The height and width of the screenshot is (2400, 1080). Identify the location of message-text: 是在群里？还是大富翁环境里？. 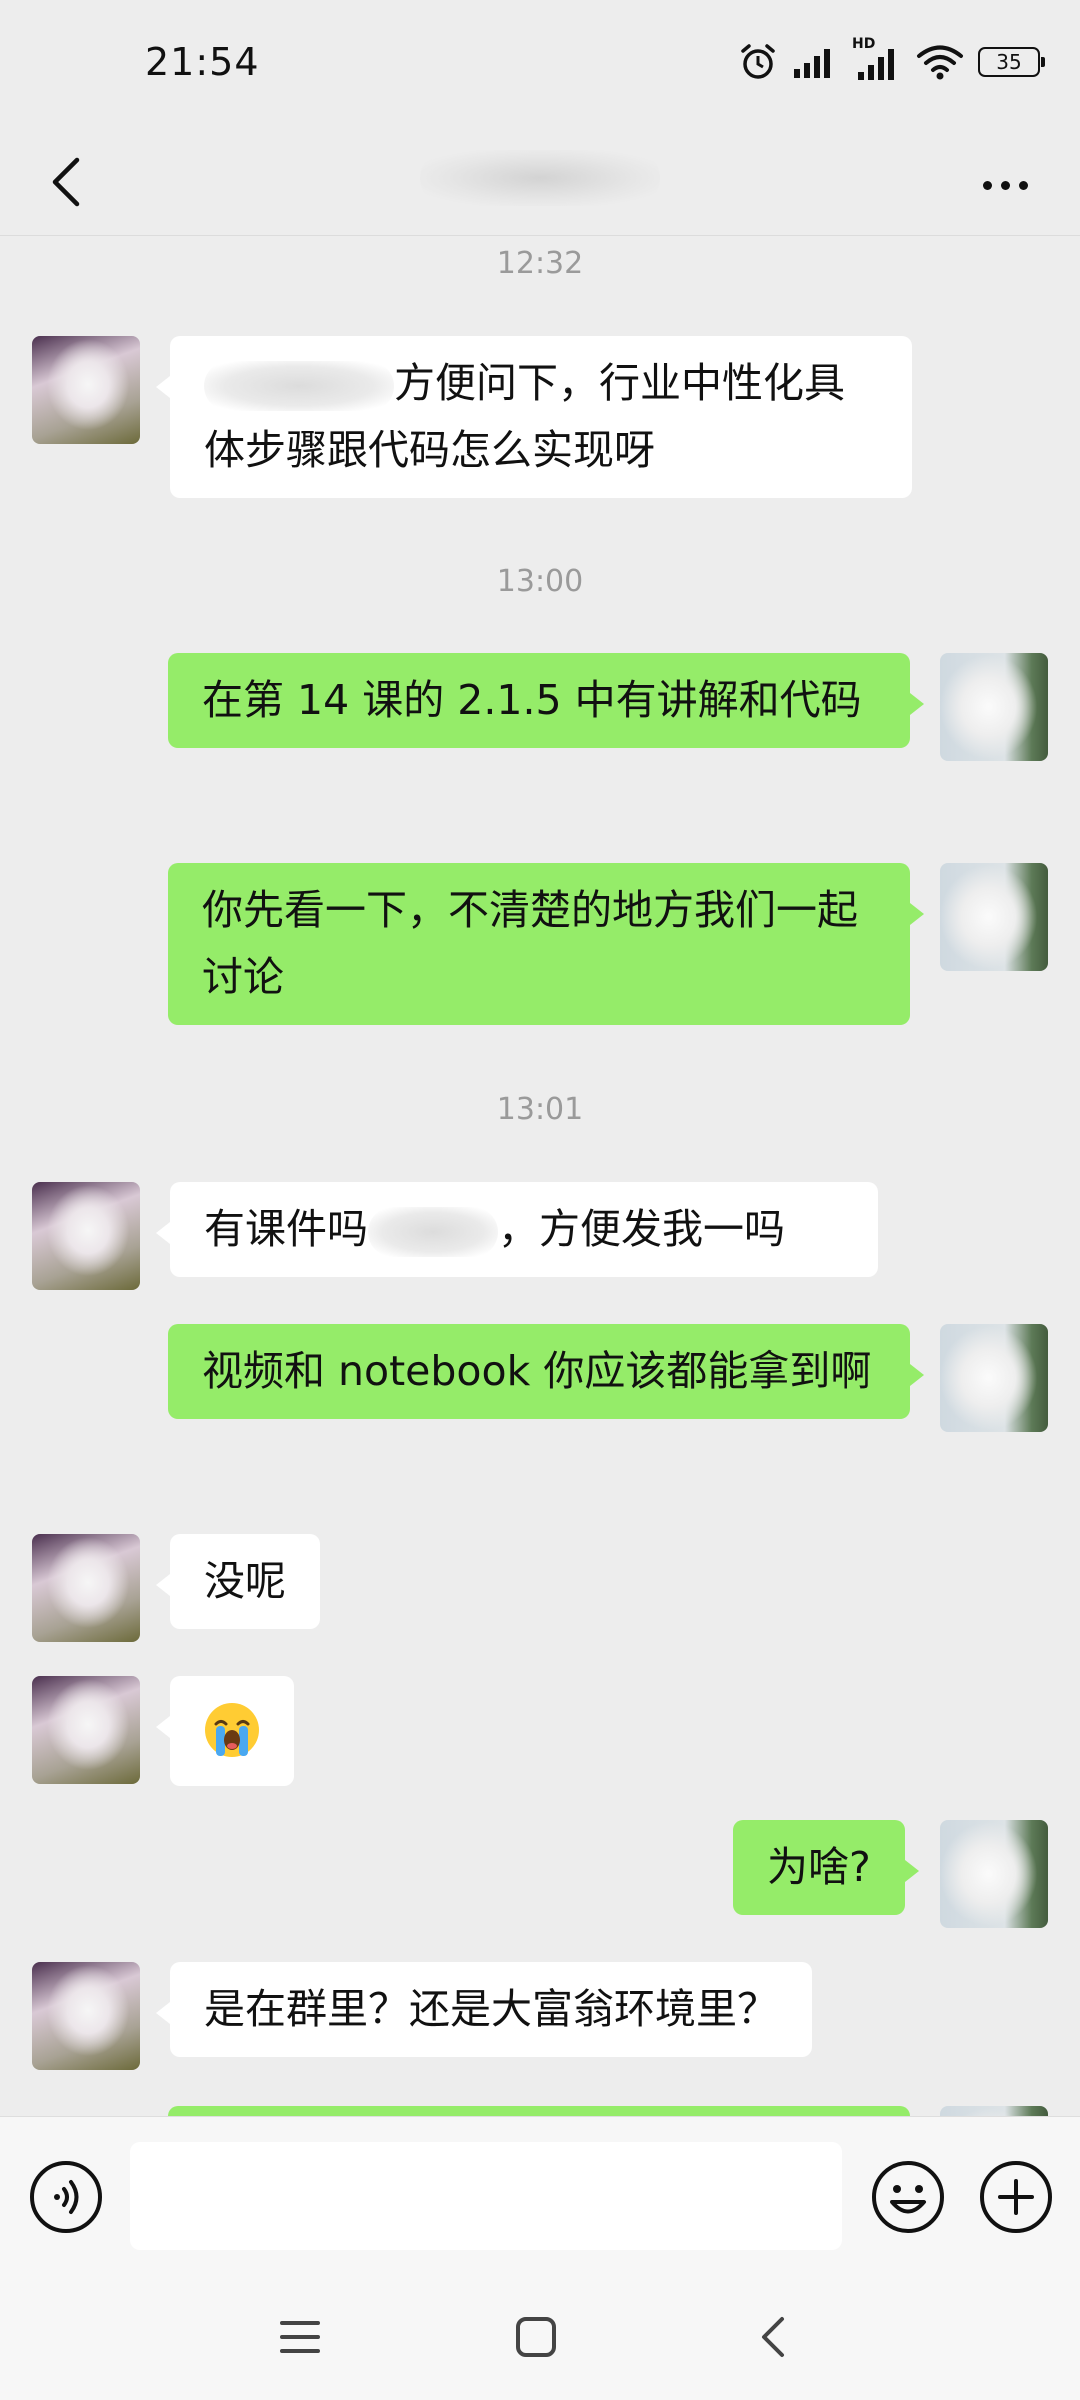
(491, 2009).